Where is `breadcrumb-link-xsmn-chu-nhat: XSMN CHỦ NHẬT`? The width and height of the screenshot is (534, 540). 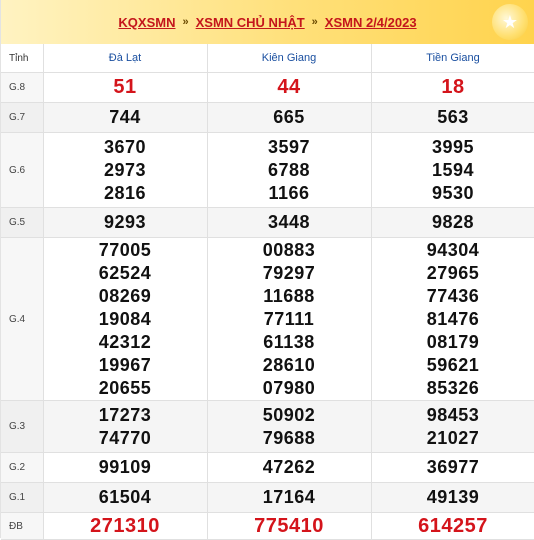 breadcrumb-link-xsmn-chu-nhat: XSMN CHỦ NHẬT is located at coordinates (250, 22).